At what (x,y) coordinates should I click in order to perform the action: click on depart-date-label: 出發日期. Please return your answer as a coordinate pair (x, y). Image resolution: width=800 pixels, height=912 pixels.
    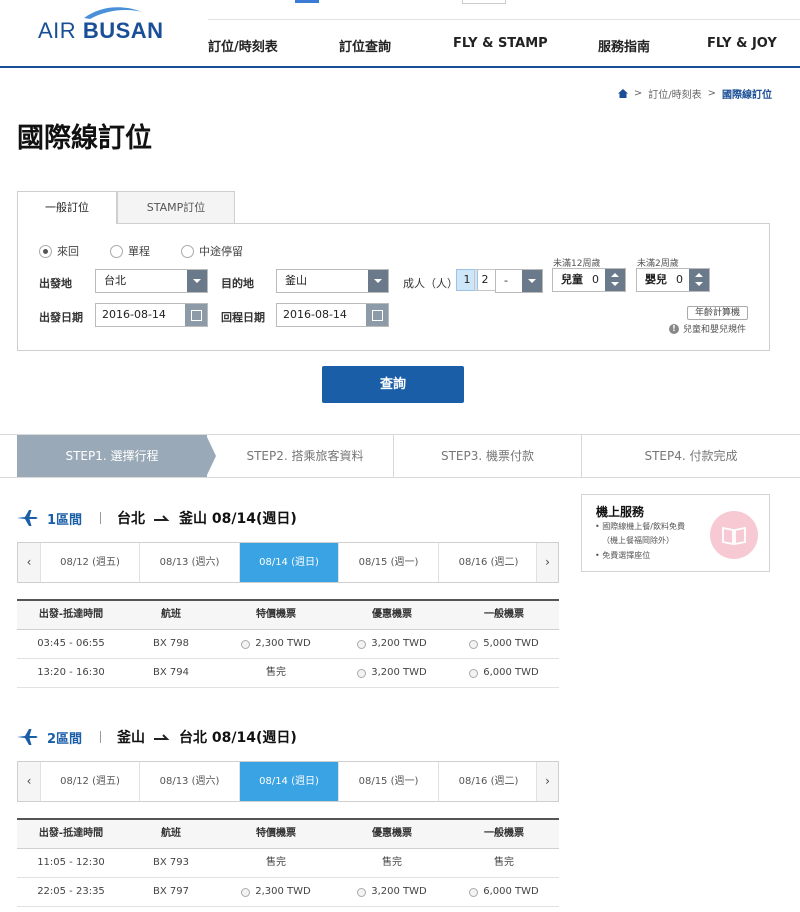
    Looking at the image, I should click on (61, 317).